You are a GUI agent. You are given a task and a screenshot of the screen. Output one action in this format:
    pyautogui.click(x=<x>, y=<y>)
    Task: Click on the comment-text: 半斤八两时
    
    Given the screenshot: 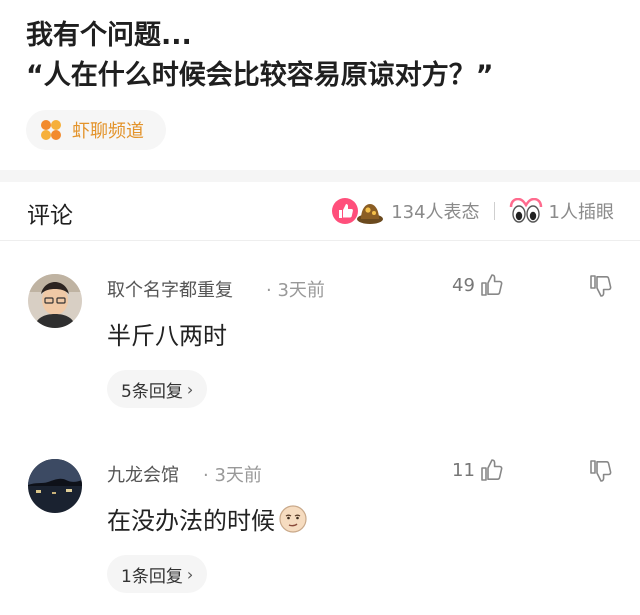 What is the action you would take?
    pyautogui.click(x=167, y=336)
    